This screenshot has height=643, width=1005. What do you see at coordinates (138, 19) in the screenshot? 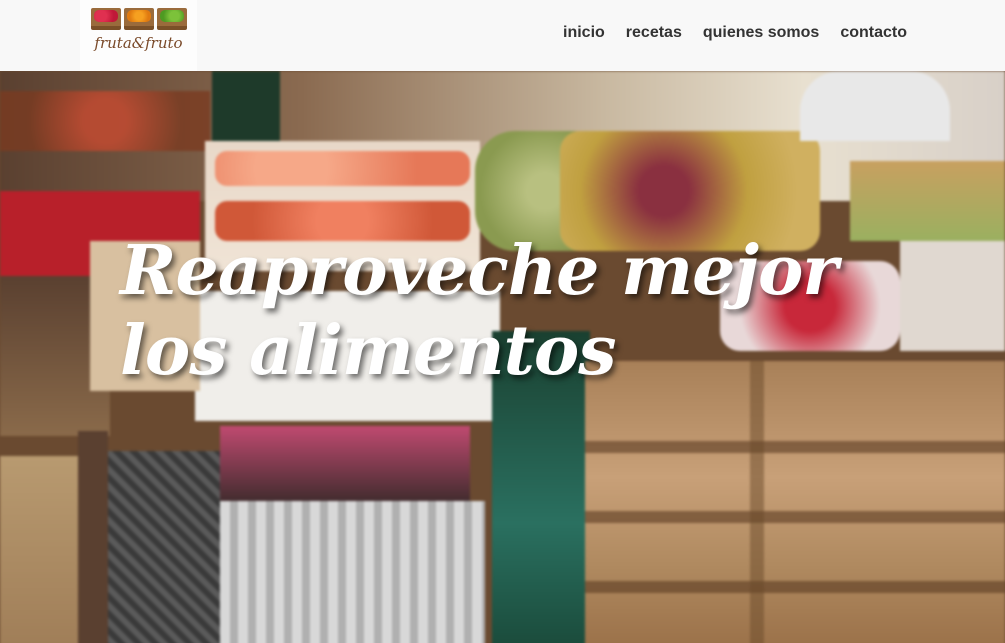
I see `fruit-crates-icon` at bounding box center [138, 19].